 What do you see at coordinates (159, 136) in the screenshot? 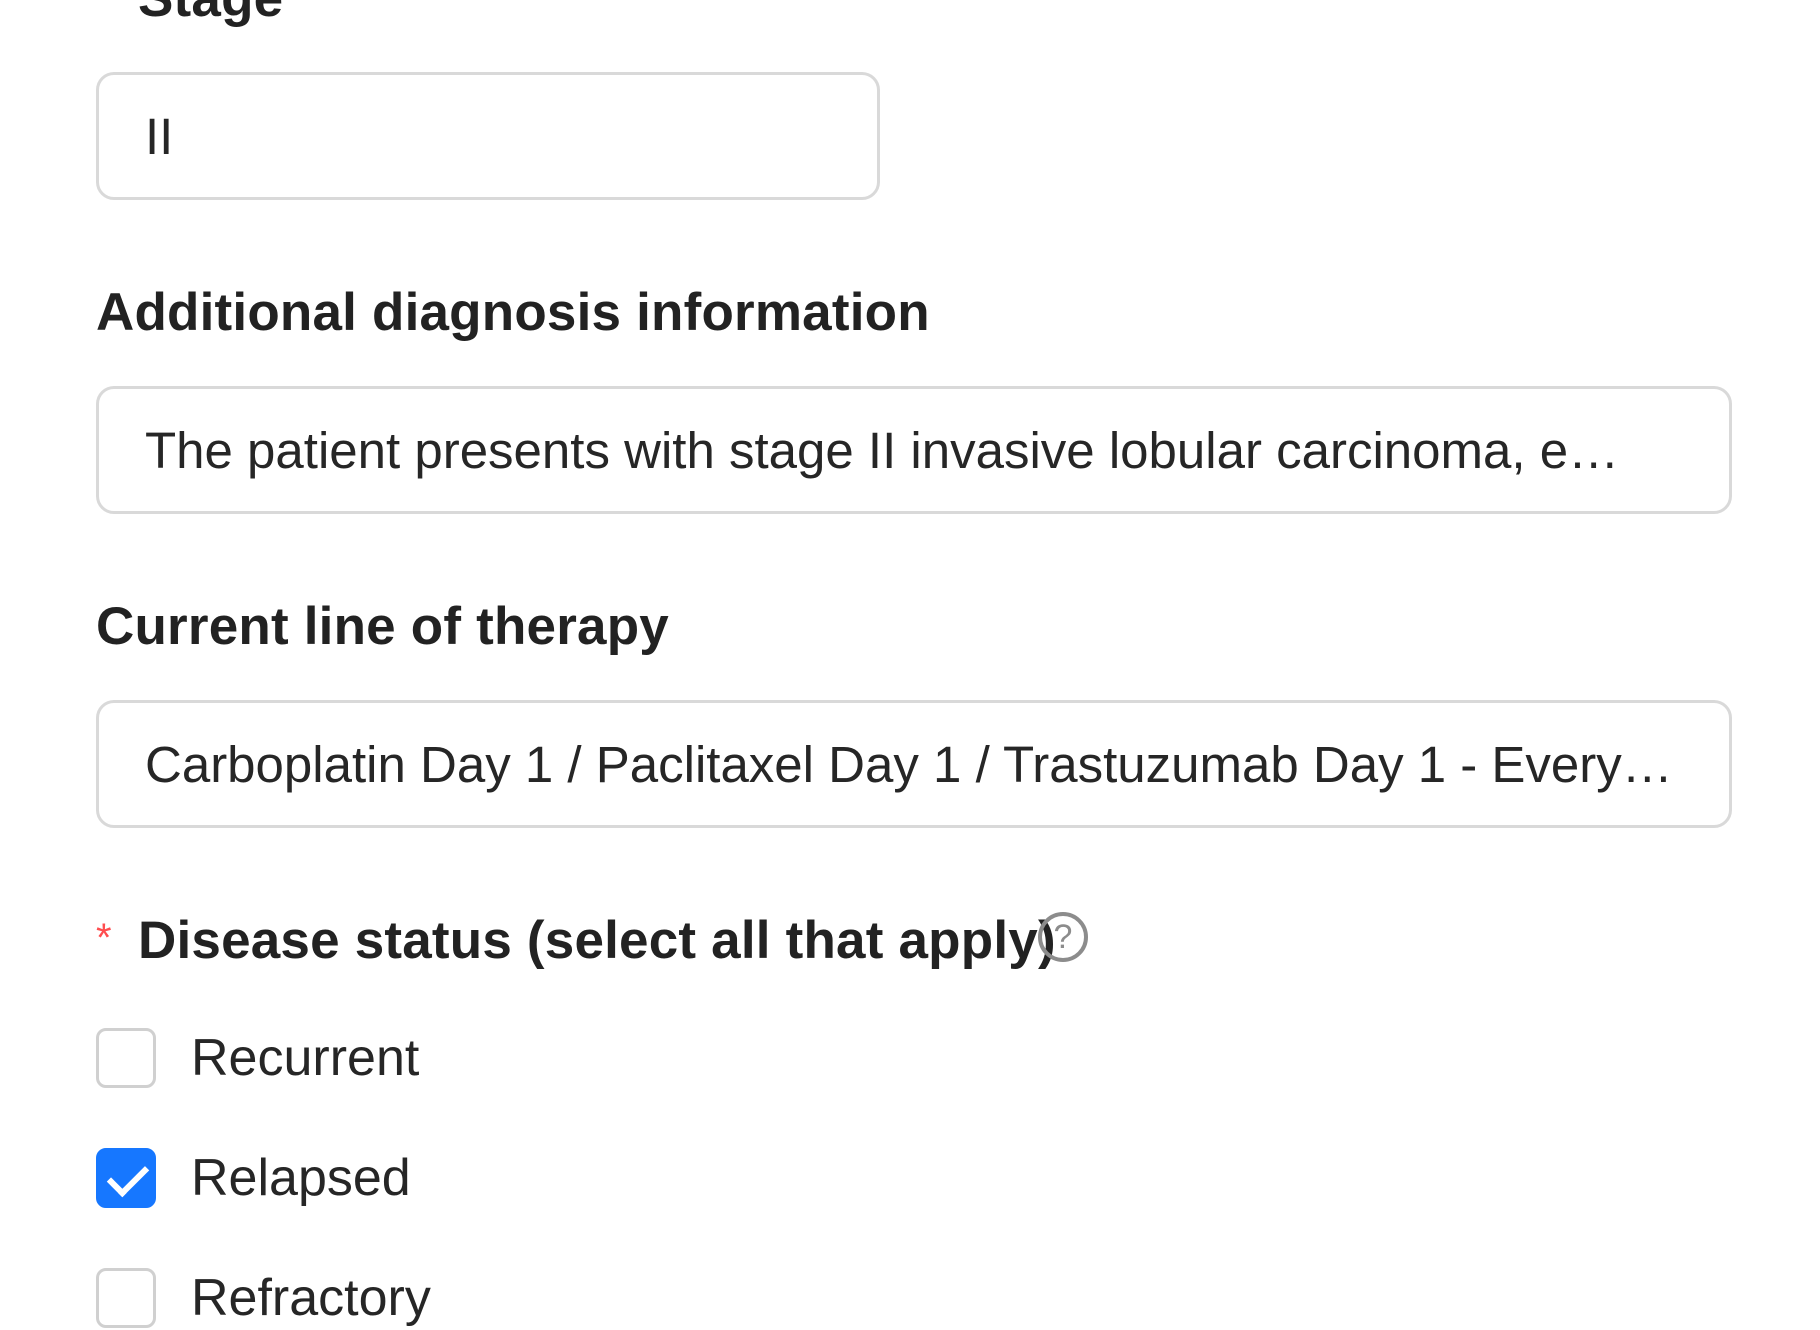
I see `stage-input-value: II` at bounding box center [159, 136].